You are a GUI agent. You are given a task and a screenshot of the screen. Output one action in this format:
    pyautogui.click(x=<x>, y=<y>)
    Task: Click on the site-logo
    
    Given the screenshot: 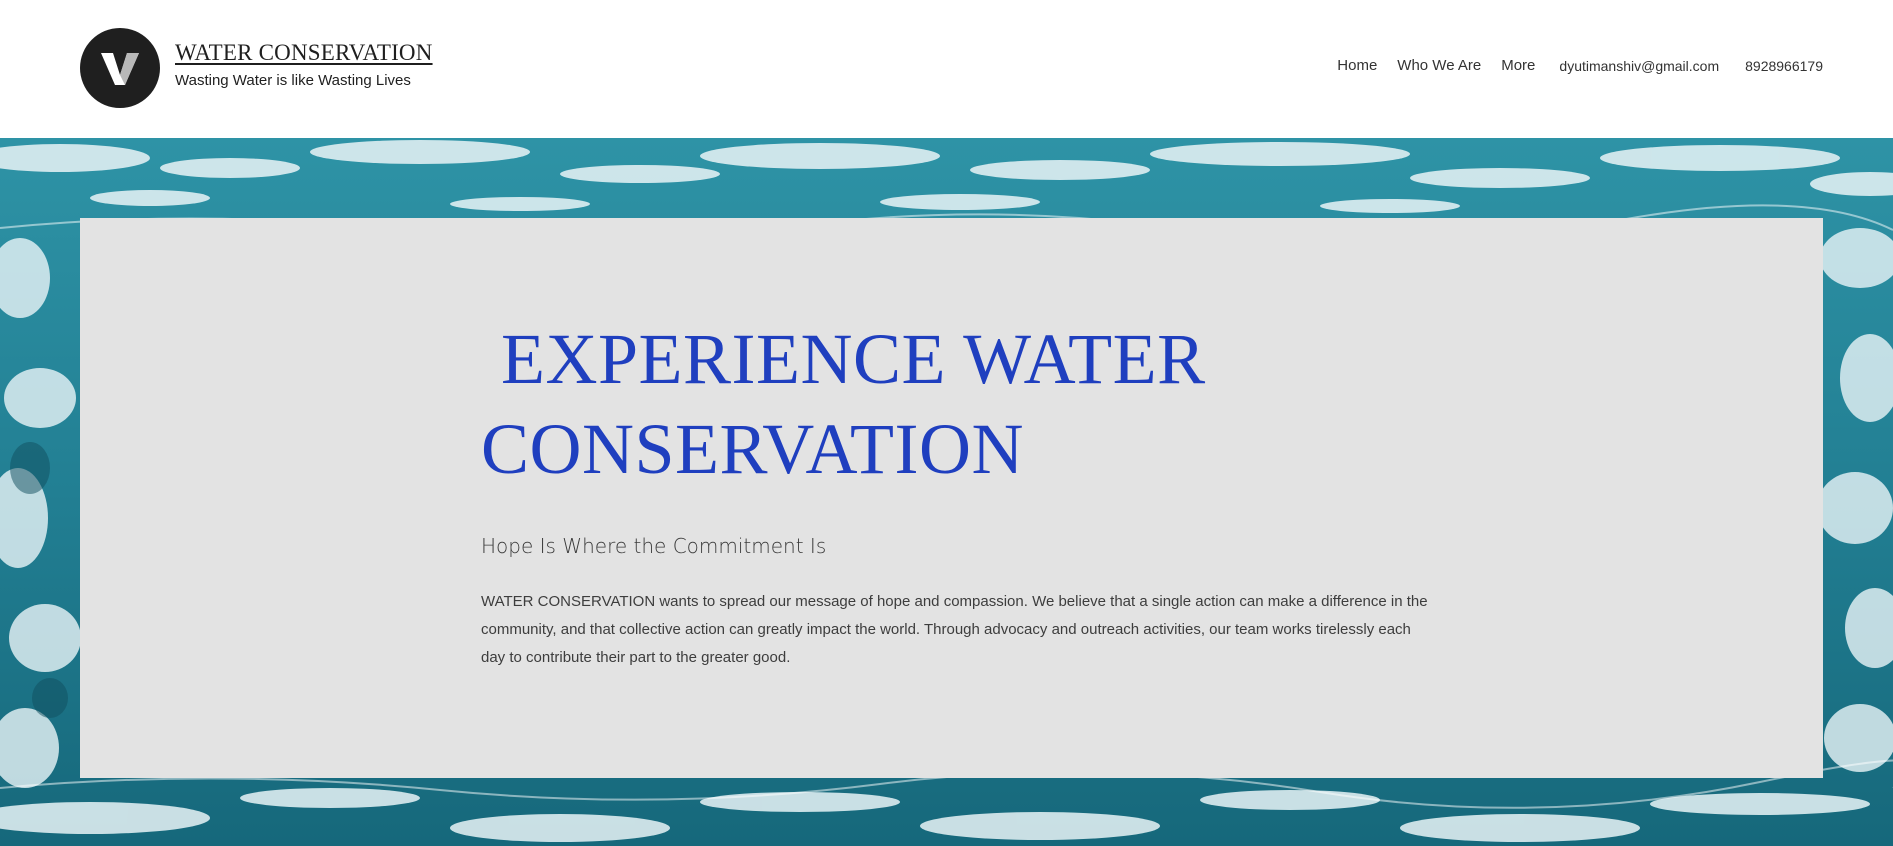 What is the action you would take?
    pyautogui.click(x=120, y=68)
    